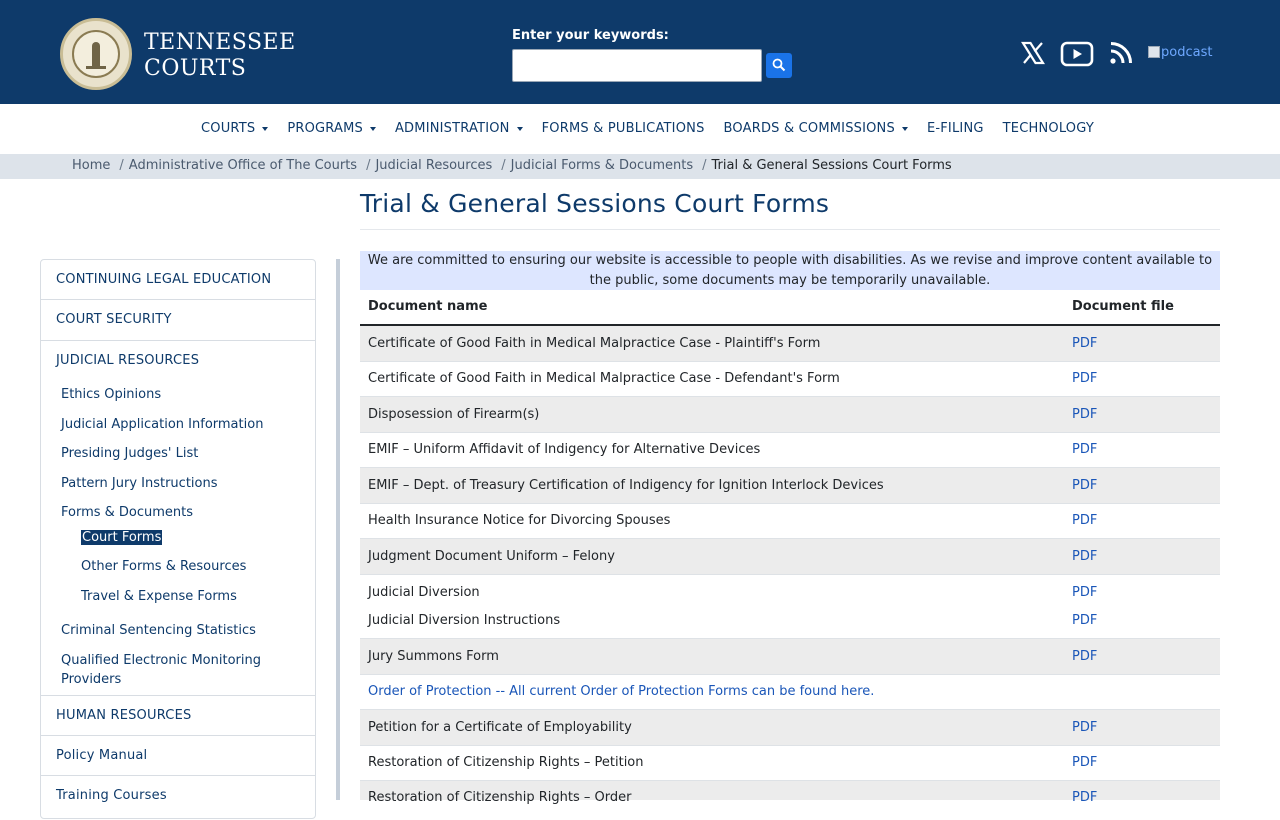 This screenshot has height=820, width=1280. I want to click on sidebar-sub-presiding-judges-list: Presiding Judges' List, so click(129, 453).